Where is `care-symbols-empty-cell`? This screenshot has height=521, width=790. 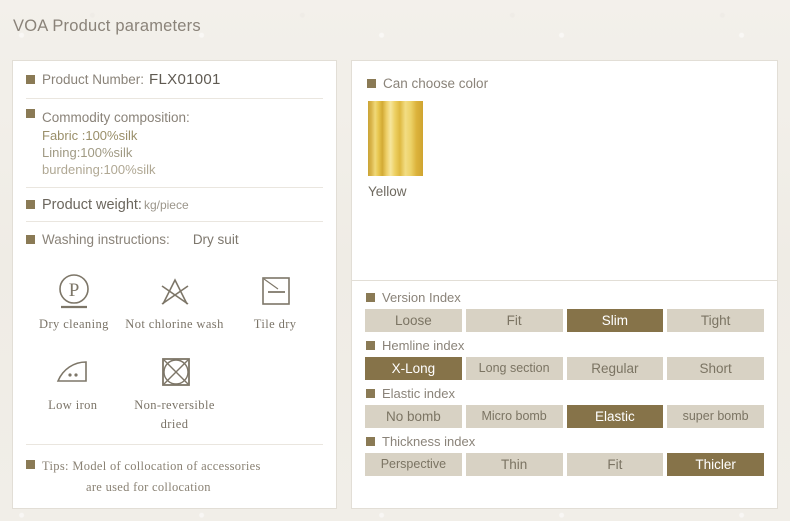
care-symbols-empty-cell is located at coordinates (277, 389).